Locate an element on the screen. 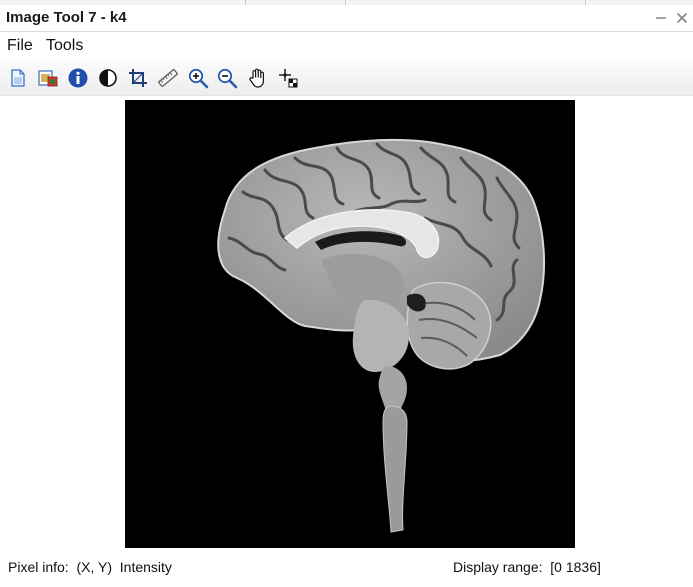 The image size is (693, 587). pan-button is located at coordinates (258, 78).